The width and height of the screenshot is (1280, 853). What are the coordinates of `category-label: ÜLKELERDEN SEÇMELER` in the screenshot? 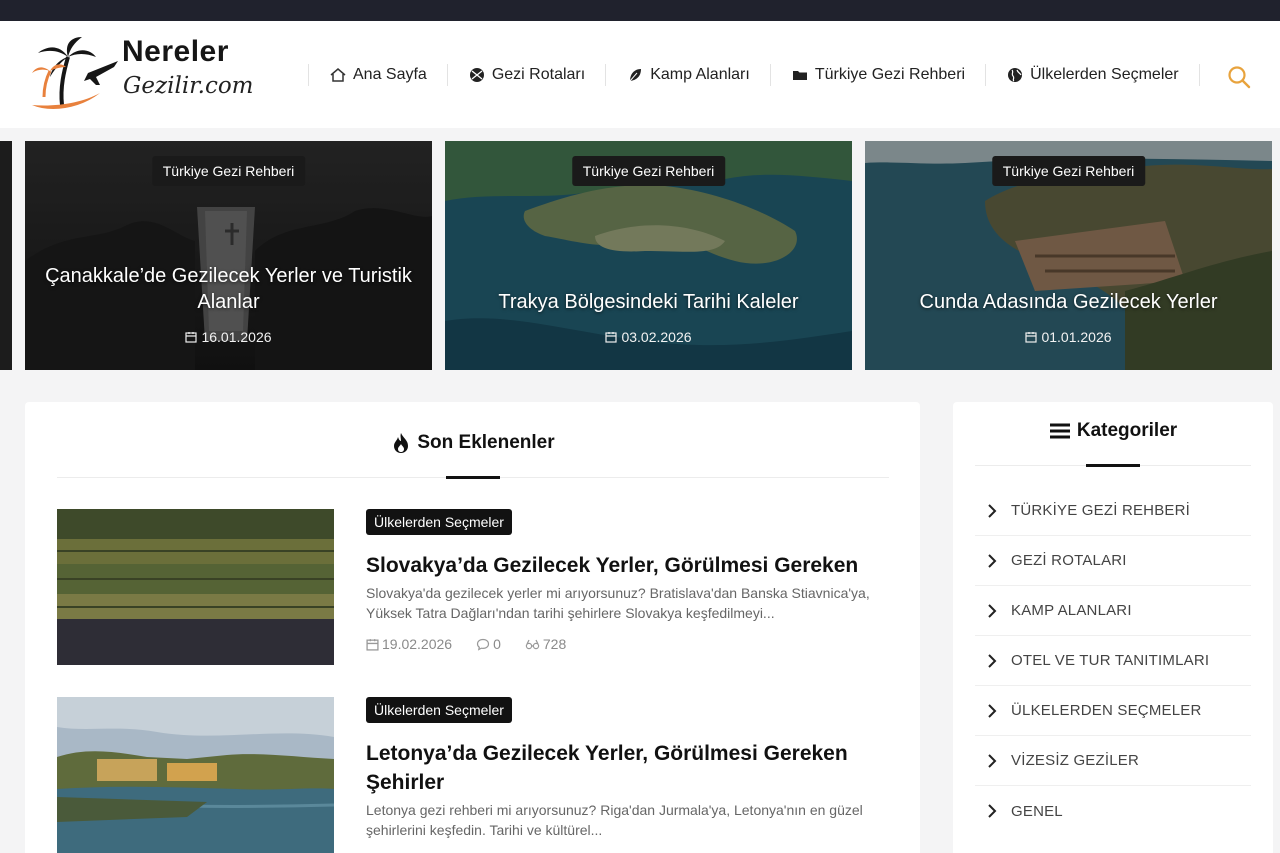 It's located at (1106, 710).